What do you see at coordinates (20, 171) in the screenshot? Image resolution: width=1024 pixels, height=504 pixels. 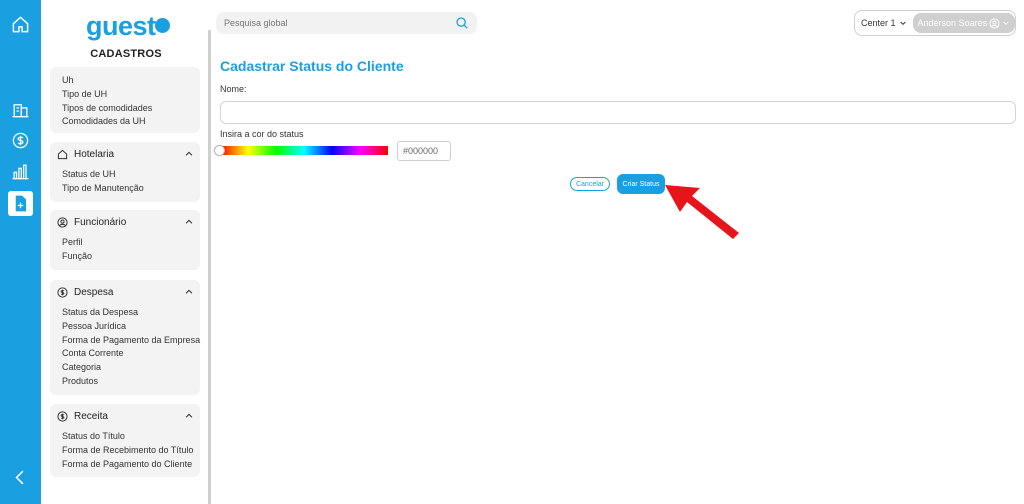 I see `bar-chart-icon` at bounding box center [20, 171].